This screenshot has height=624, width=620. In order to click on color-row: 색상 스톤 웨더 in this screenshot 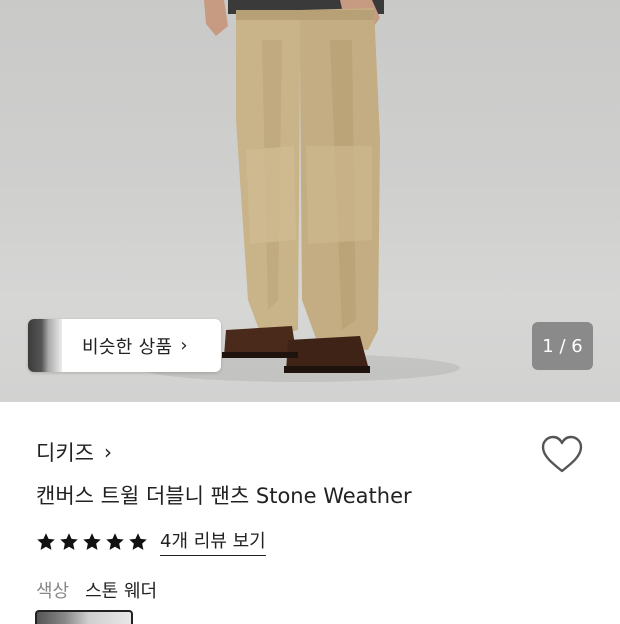, I will do `click(96, 590)`.